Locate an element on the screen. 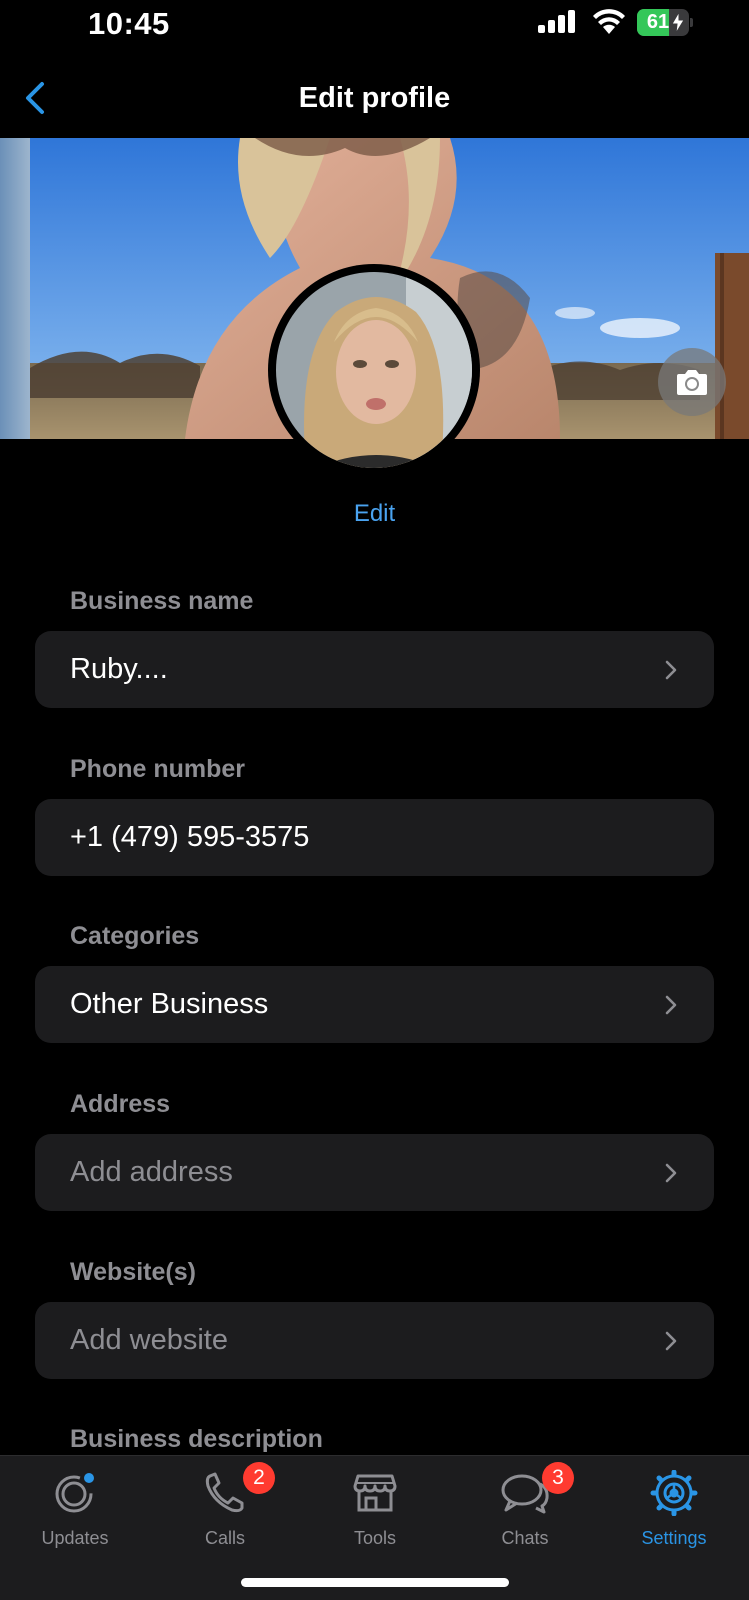 This screenshot has width=749, height=1600. tab-calls: 2 Calls is located at coordinates (225, 1506).